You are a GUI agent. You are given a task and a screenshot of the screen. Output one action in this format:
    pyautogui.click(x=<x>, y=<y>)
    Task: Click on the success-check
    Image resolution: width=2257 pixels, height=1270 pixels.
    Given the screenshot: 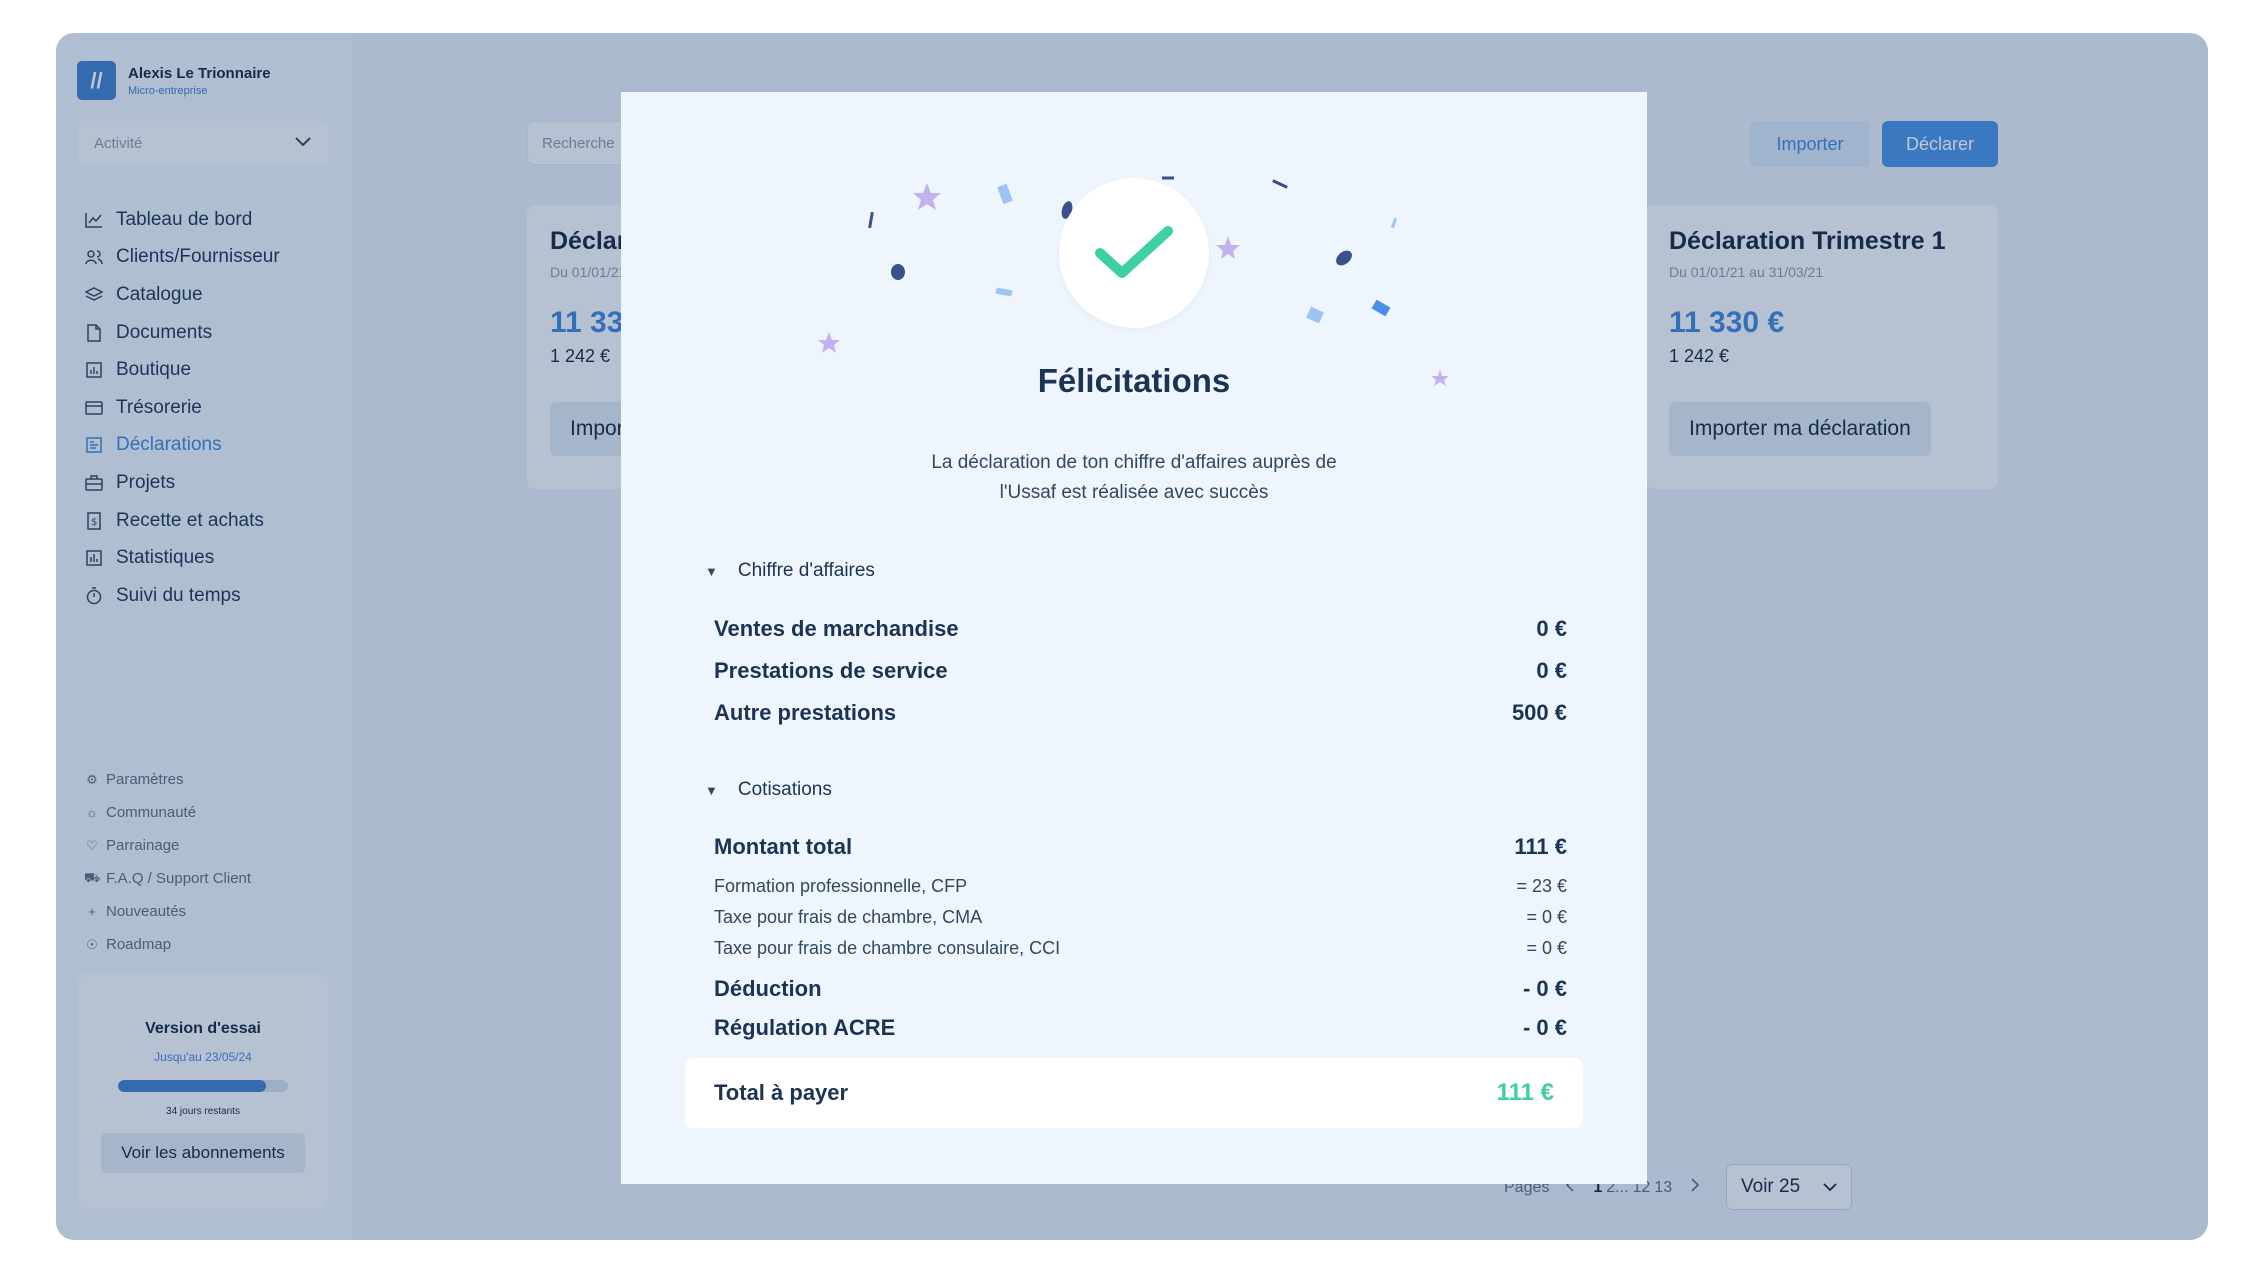 What is the action you would take?
    pyautogui.click(x=1134, y=253)
    